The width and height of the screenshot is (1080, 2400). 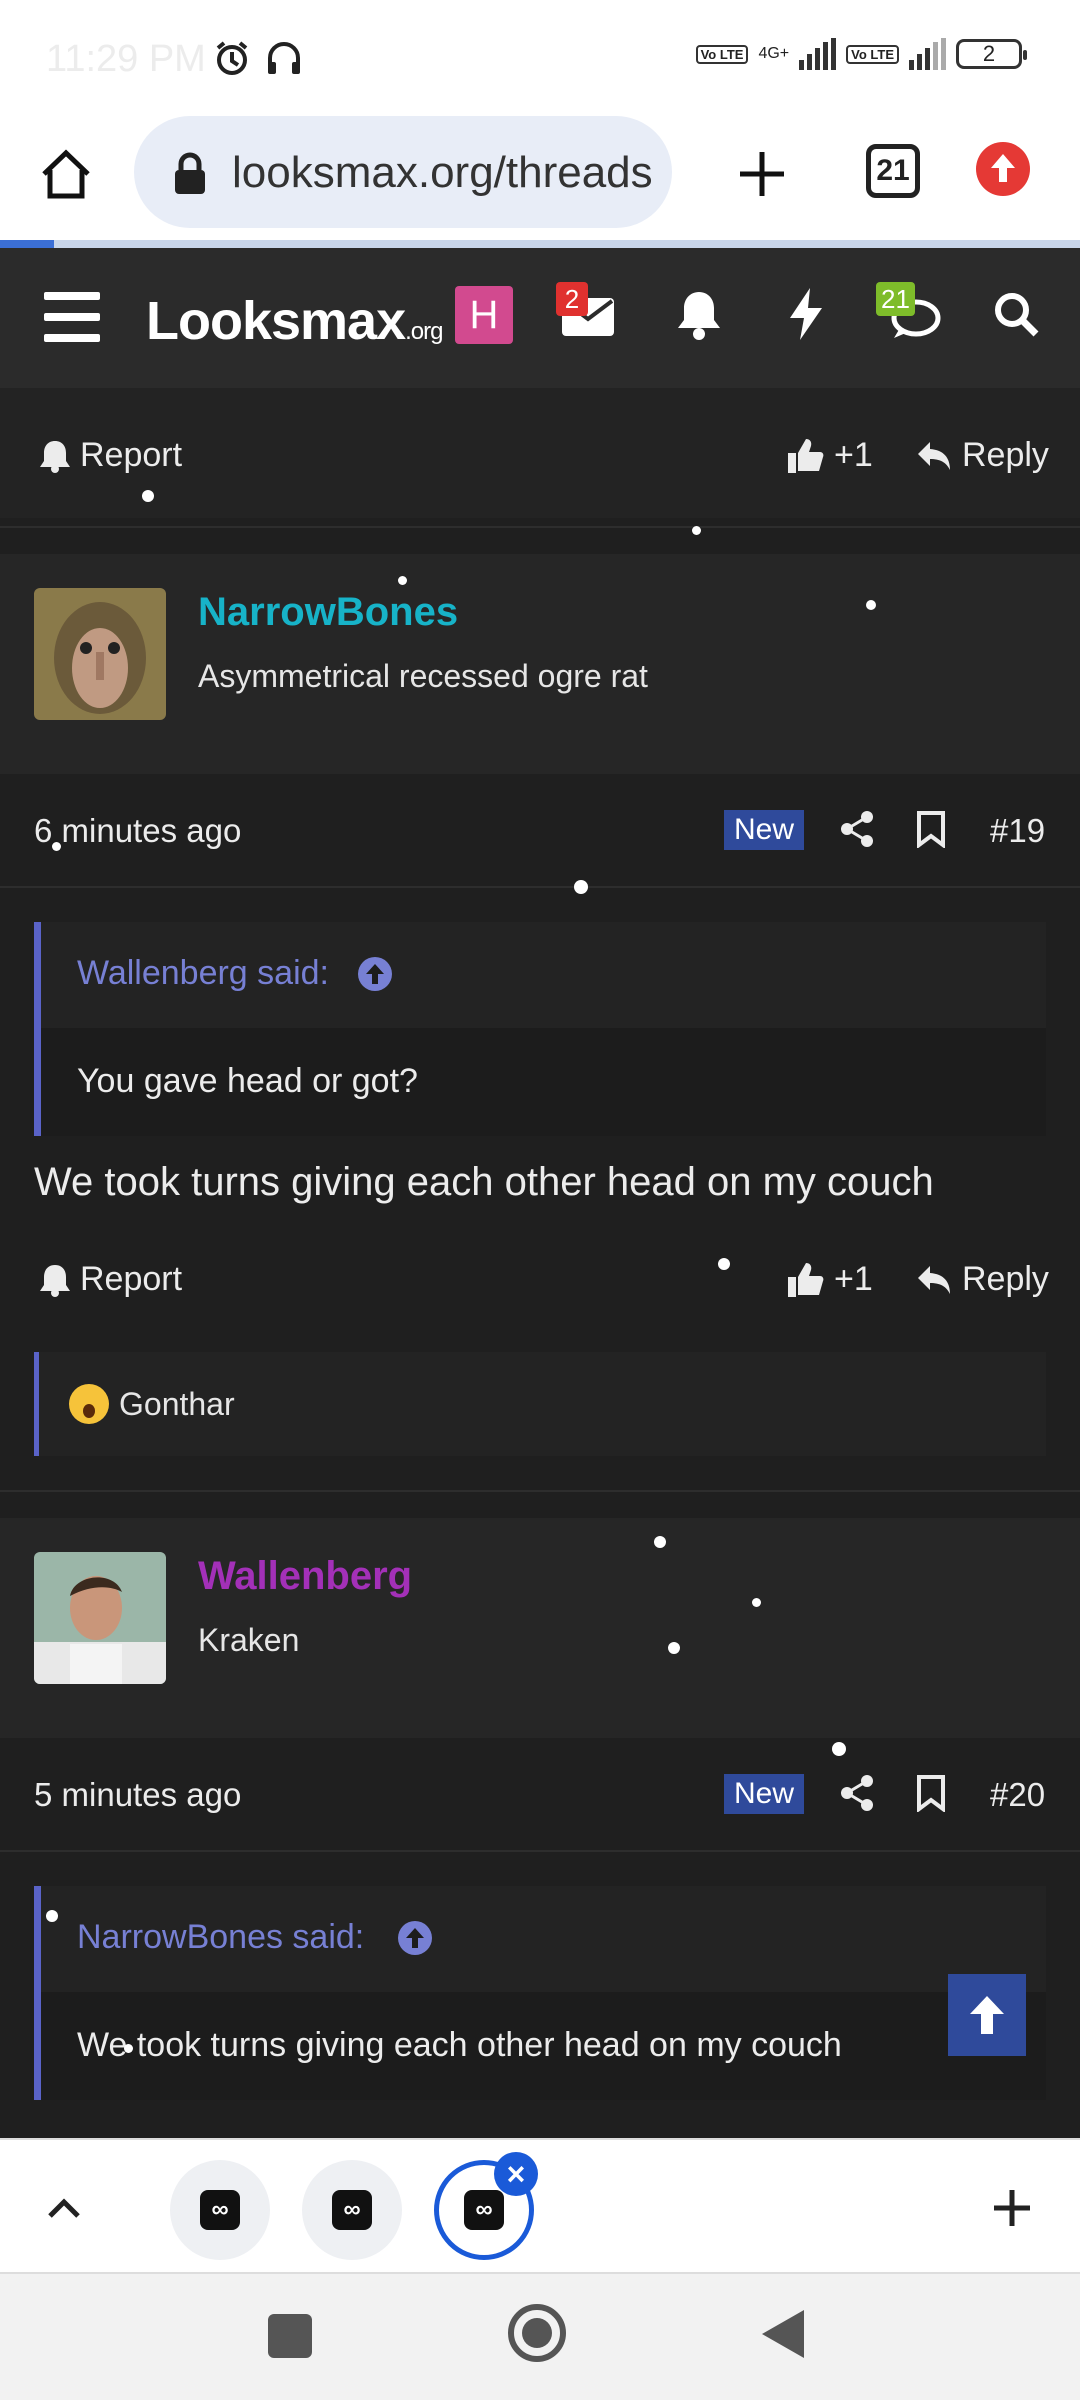 I want to click on quote-author: NarrowBones said:, so click(x=220, y=1937).